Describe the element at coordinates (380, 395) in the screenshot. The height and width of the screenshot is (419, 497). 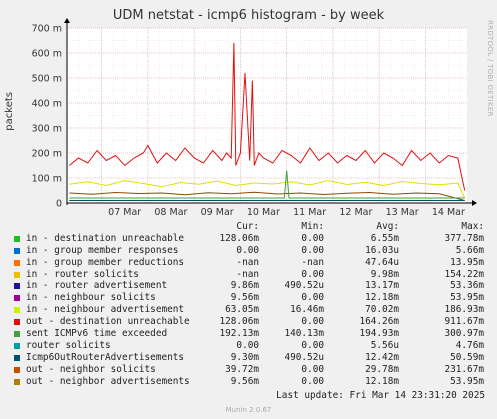
I see `last-update: Last update: Fri Mar 14 23:31:20 2025` at that location.